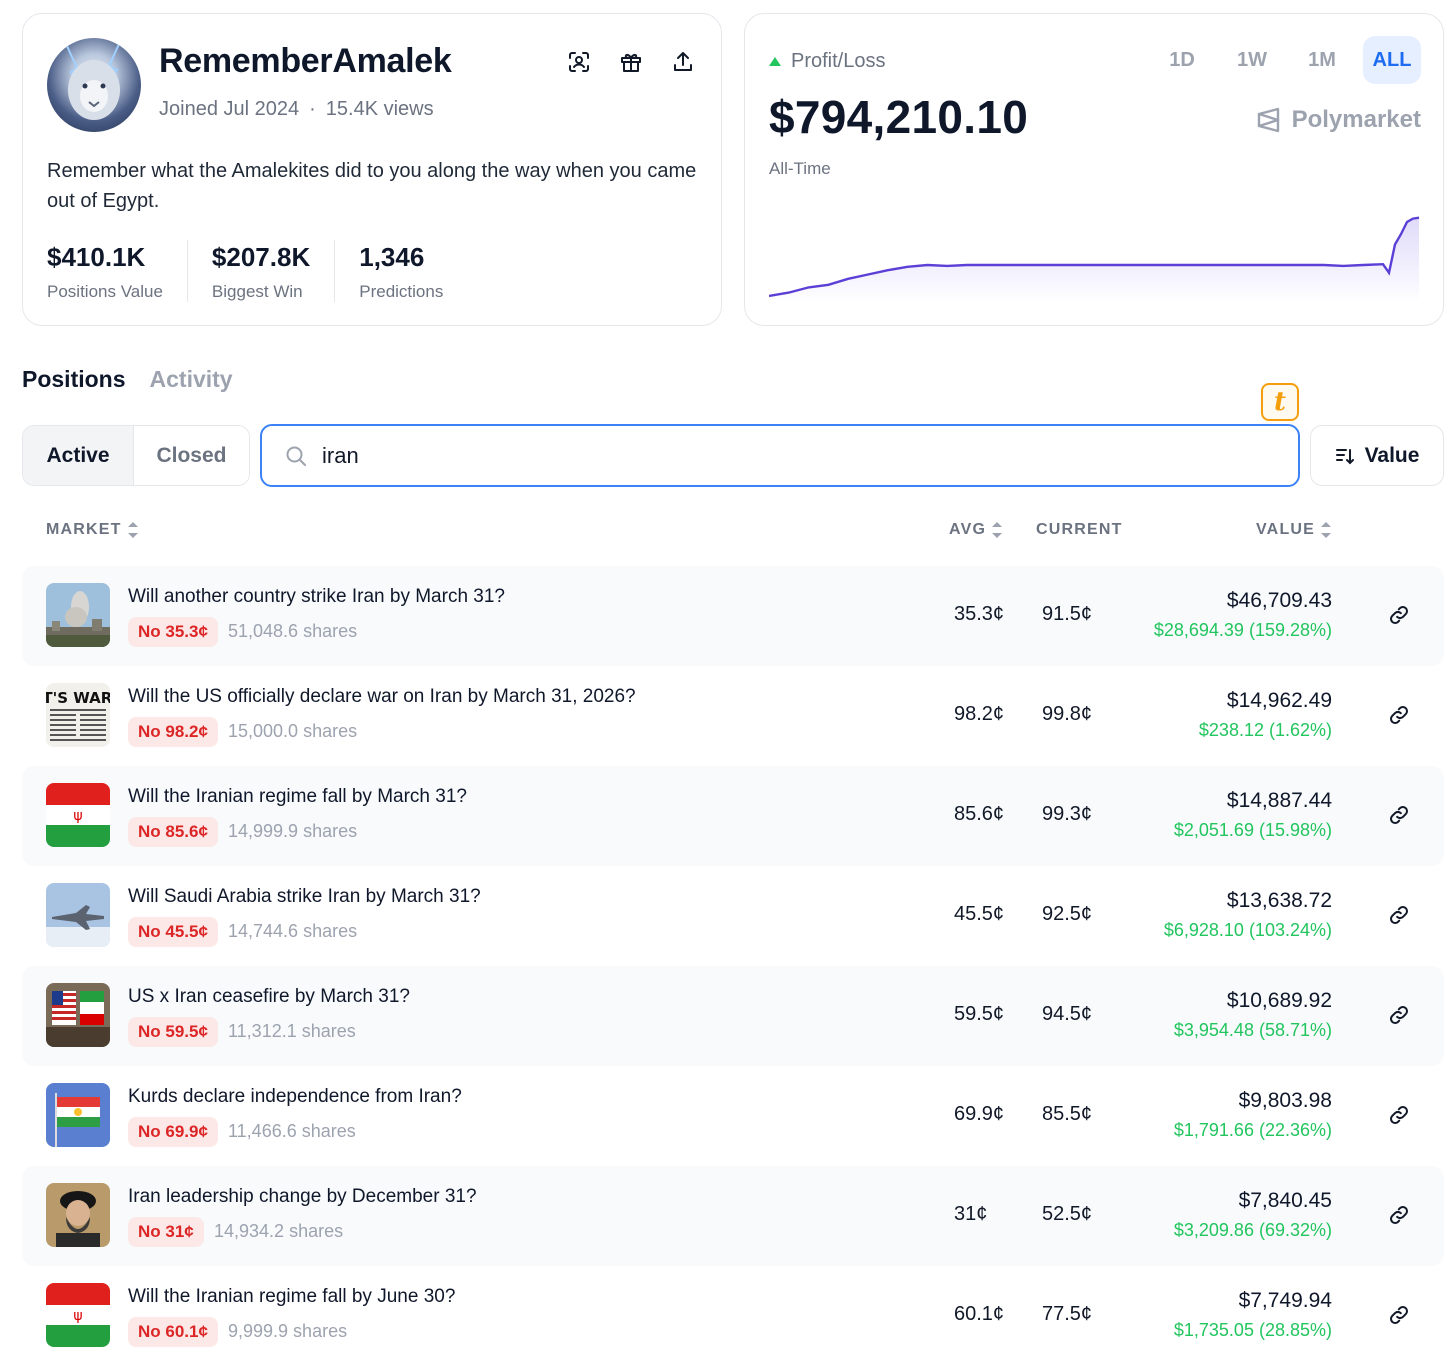  Describe the element at coordinates (74, 379) in the screenshot. I see `tab-positions: Positions` at that location.